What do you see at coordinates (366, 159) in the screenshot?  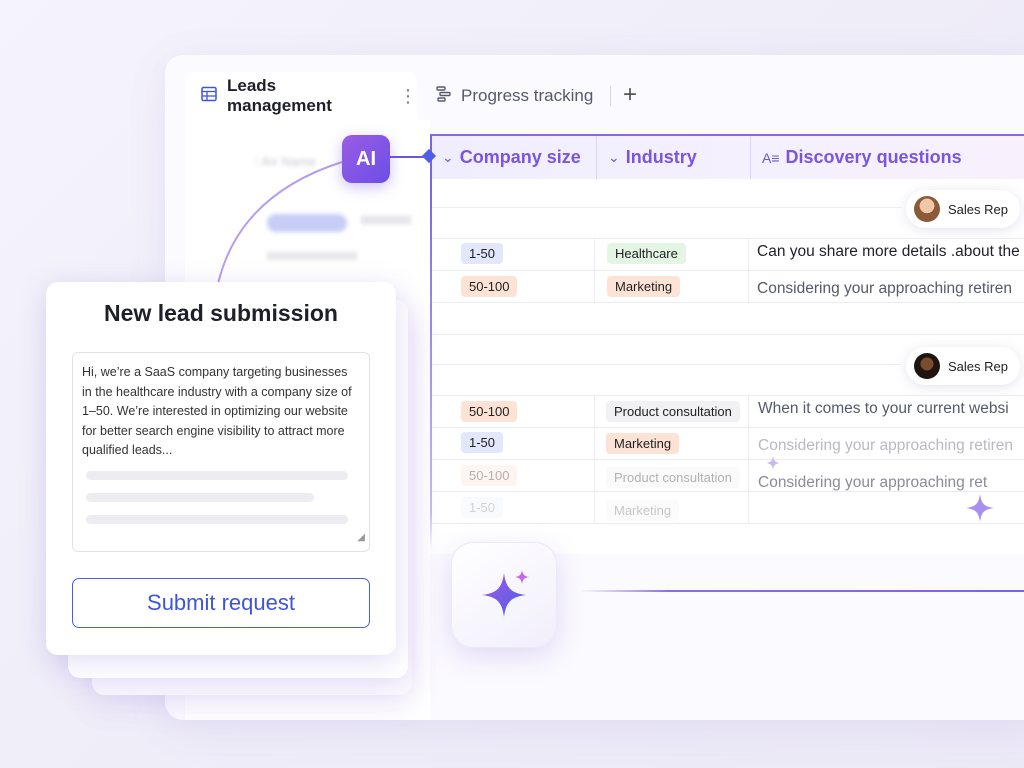 I see `ai-badge: AI` at bounding box center [366, 159].